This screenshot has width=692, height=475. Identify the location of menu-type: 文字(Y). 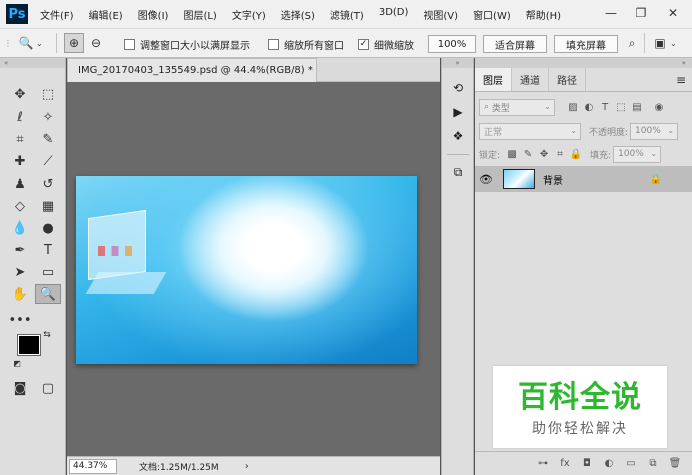
(249, 14).